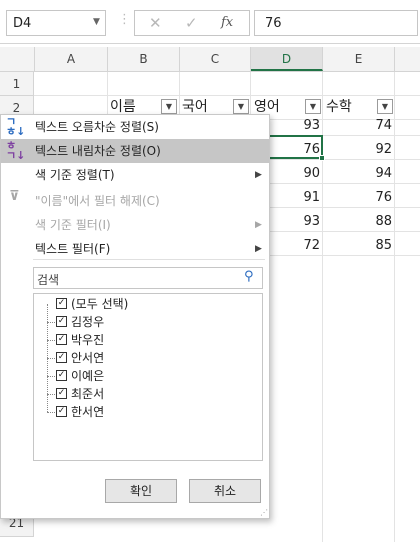 The height and width of the screenshot is (542, 420). What do you see at coordinates (295, 125) in the screenshot?
I see `cell-D3: 93` at bounding box center [295, 125].